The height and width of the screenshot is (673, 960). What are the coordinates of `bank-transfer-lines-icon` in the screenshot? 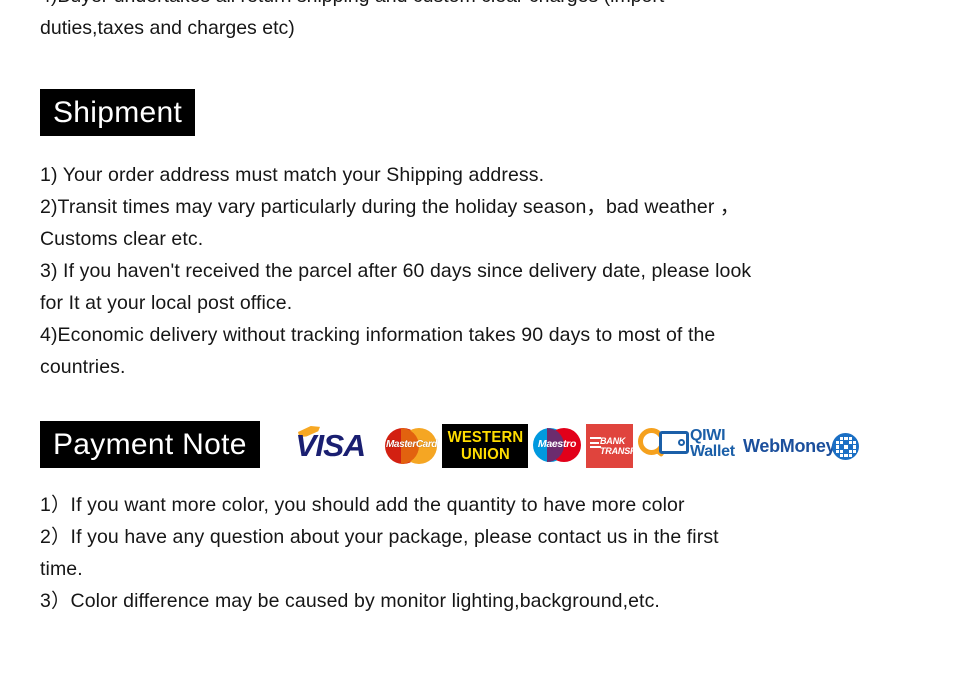 It's located at (595, 444).